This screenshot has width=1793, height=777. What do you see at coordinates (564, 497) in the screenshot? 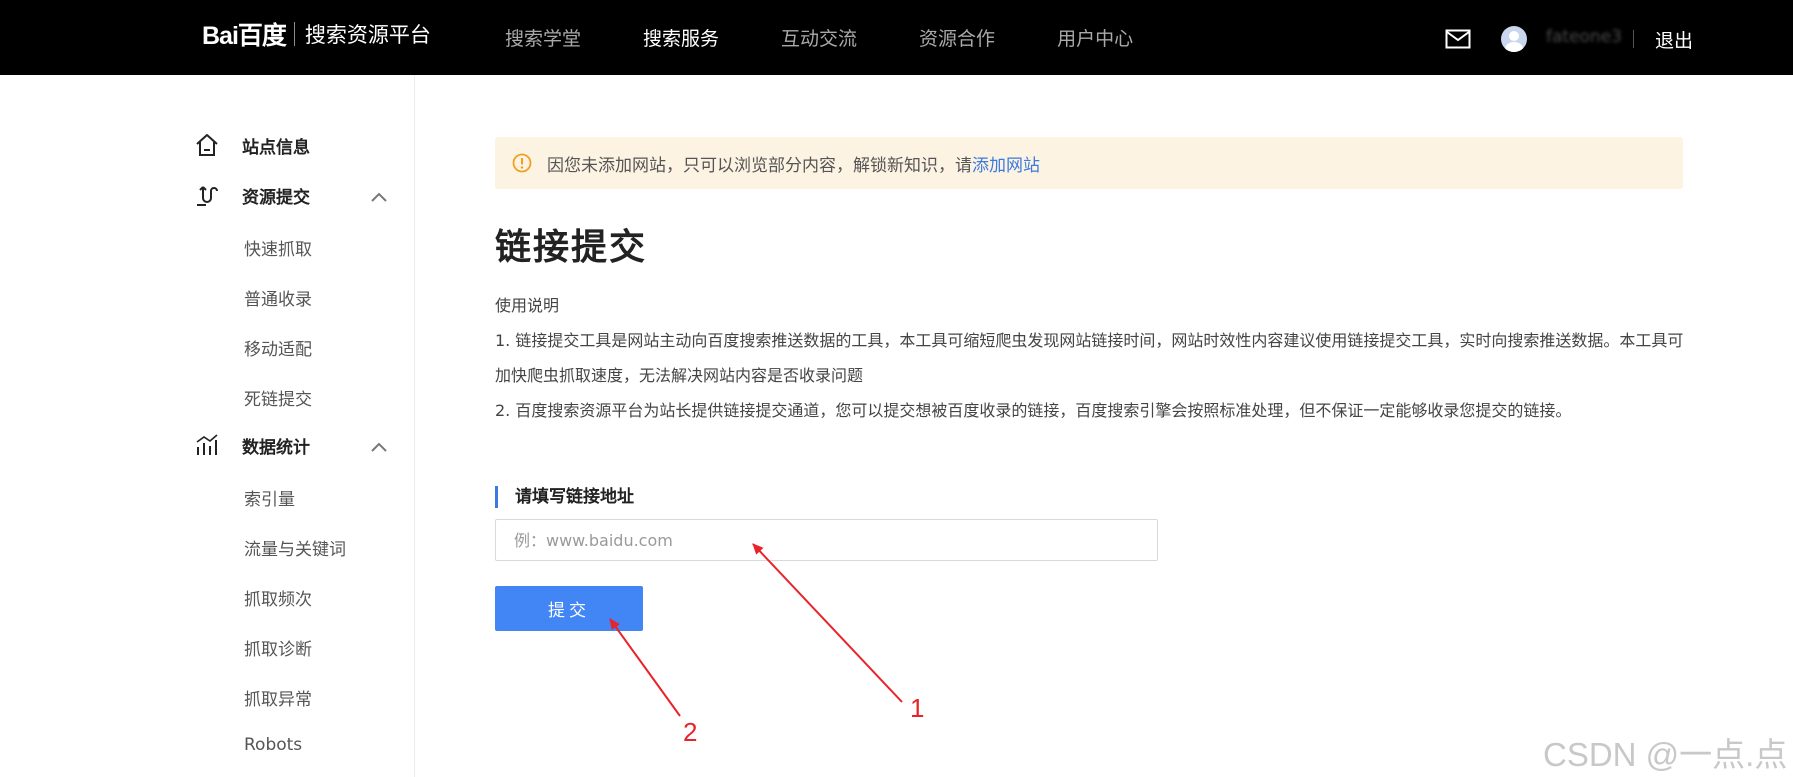
I see `link-form-label: 请填写链接地址` at bounding box center [564, 497].